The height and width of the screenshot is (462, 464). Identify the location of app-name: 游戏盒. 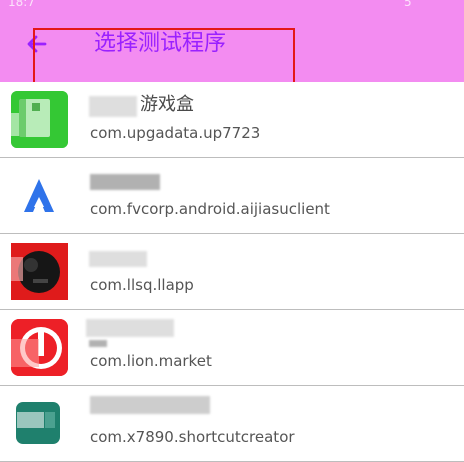
(167, 104).